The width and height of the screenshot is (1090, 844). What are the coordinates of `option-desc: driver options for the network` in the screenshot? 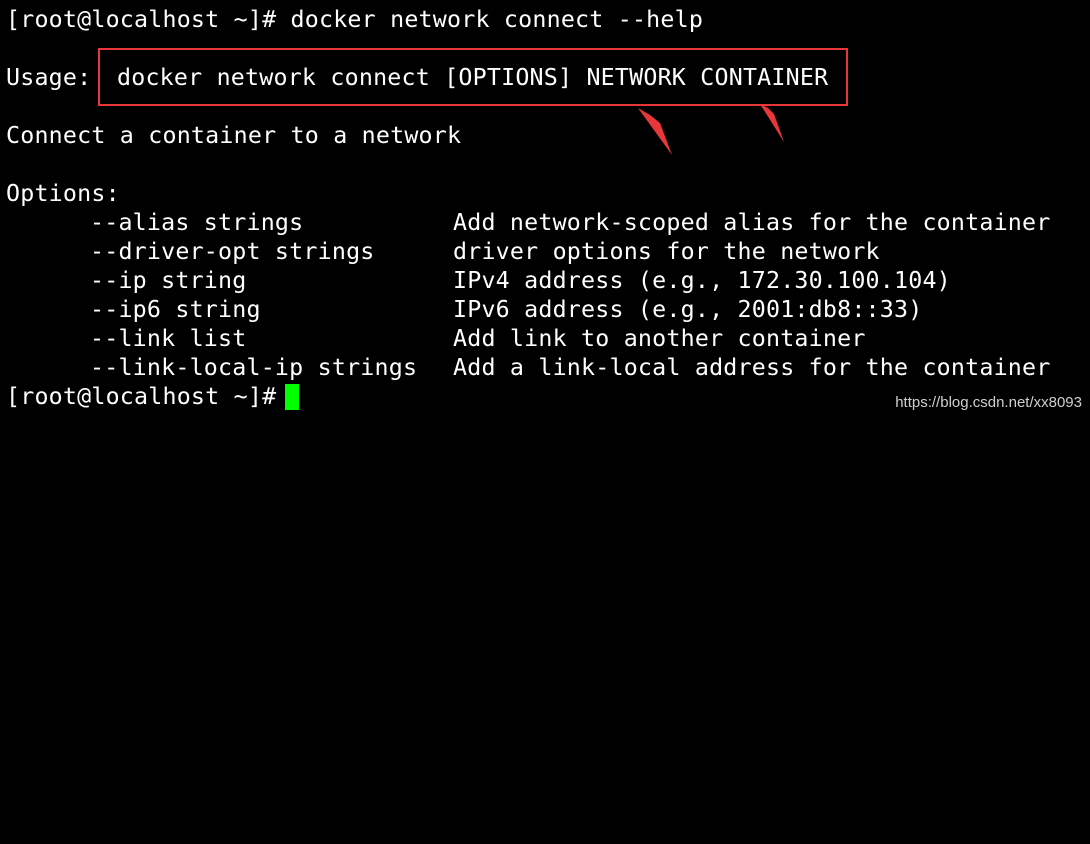 It's located at (666, 251).